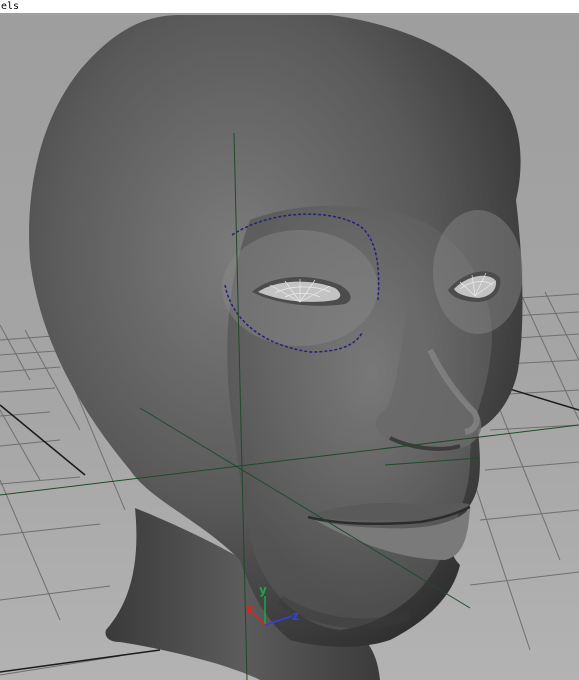  Describe the element at coordinates (250, 609) in the screenshot. I see `axis-x-label: x` at that location.